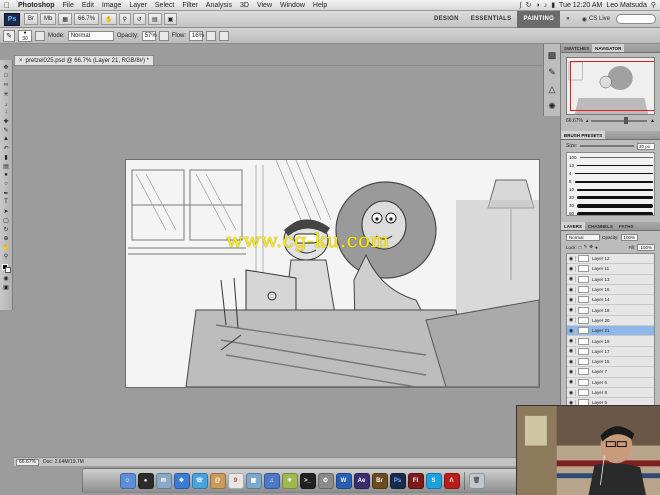 This screenshot has width=660, height=495. What do you see at coordinates (585, 247) in the screenshot?
I see `lock-pixels-icon: ✎` at bounding box center [585, 247].